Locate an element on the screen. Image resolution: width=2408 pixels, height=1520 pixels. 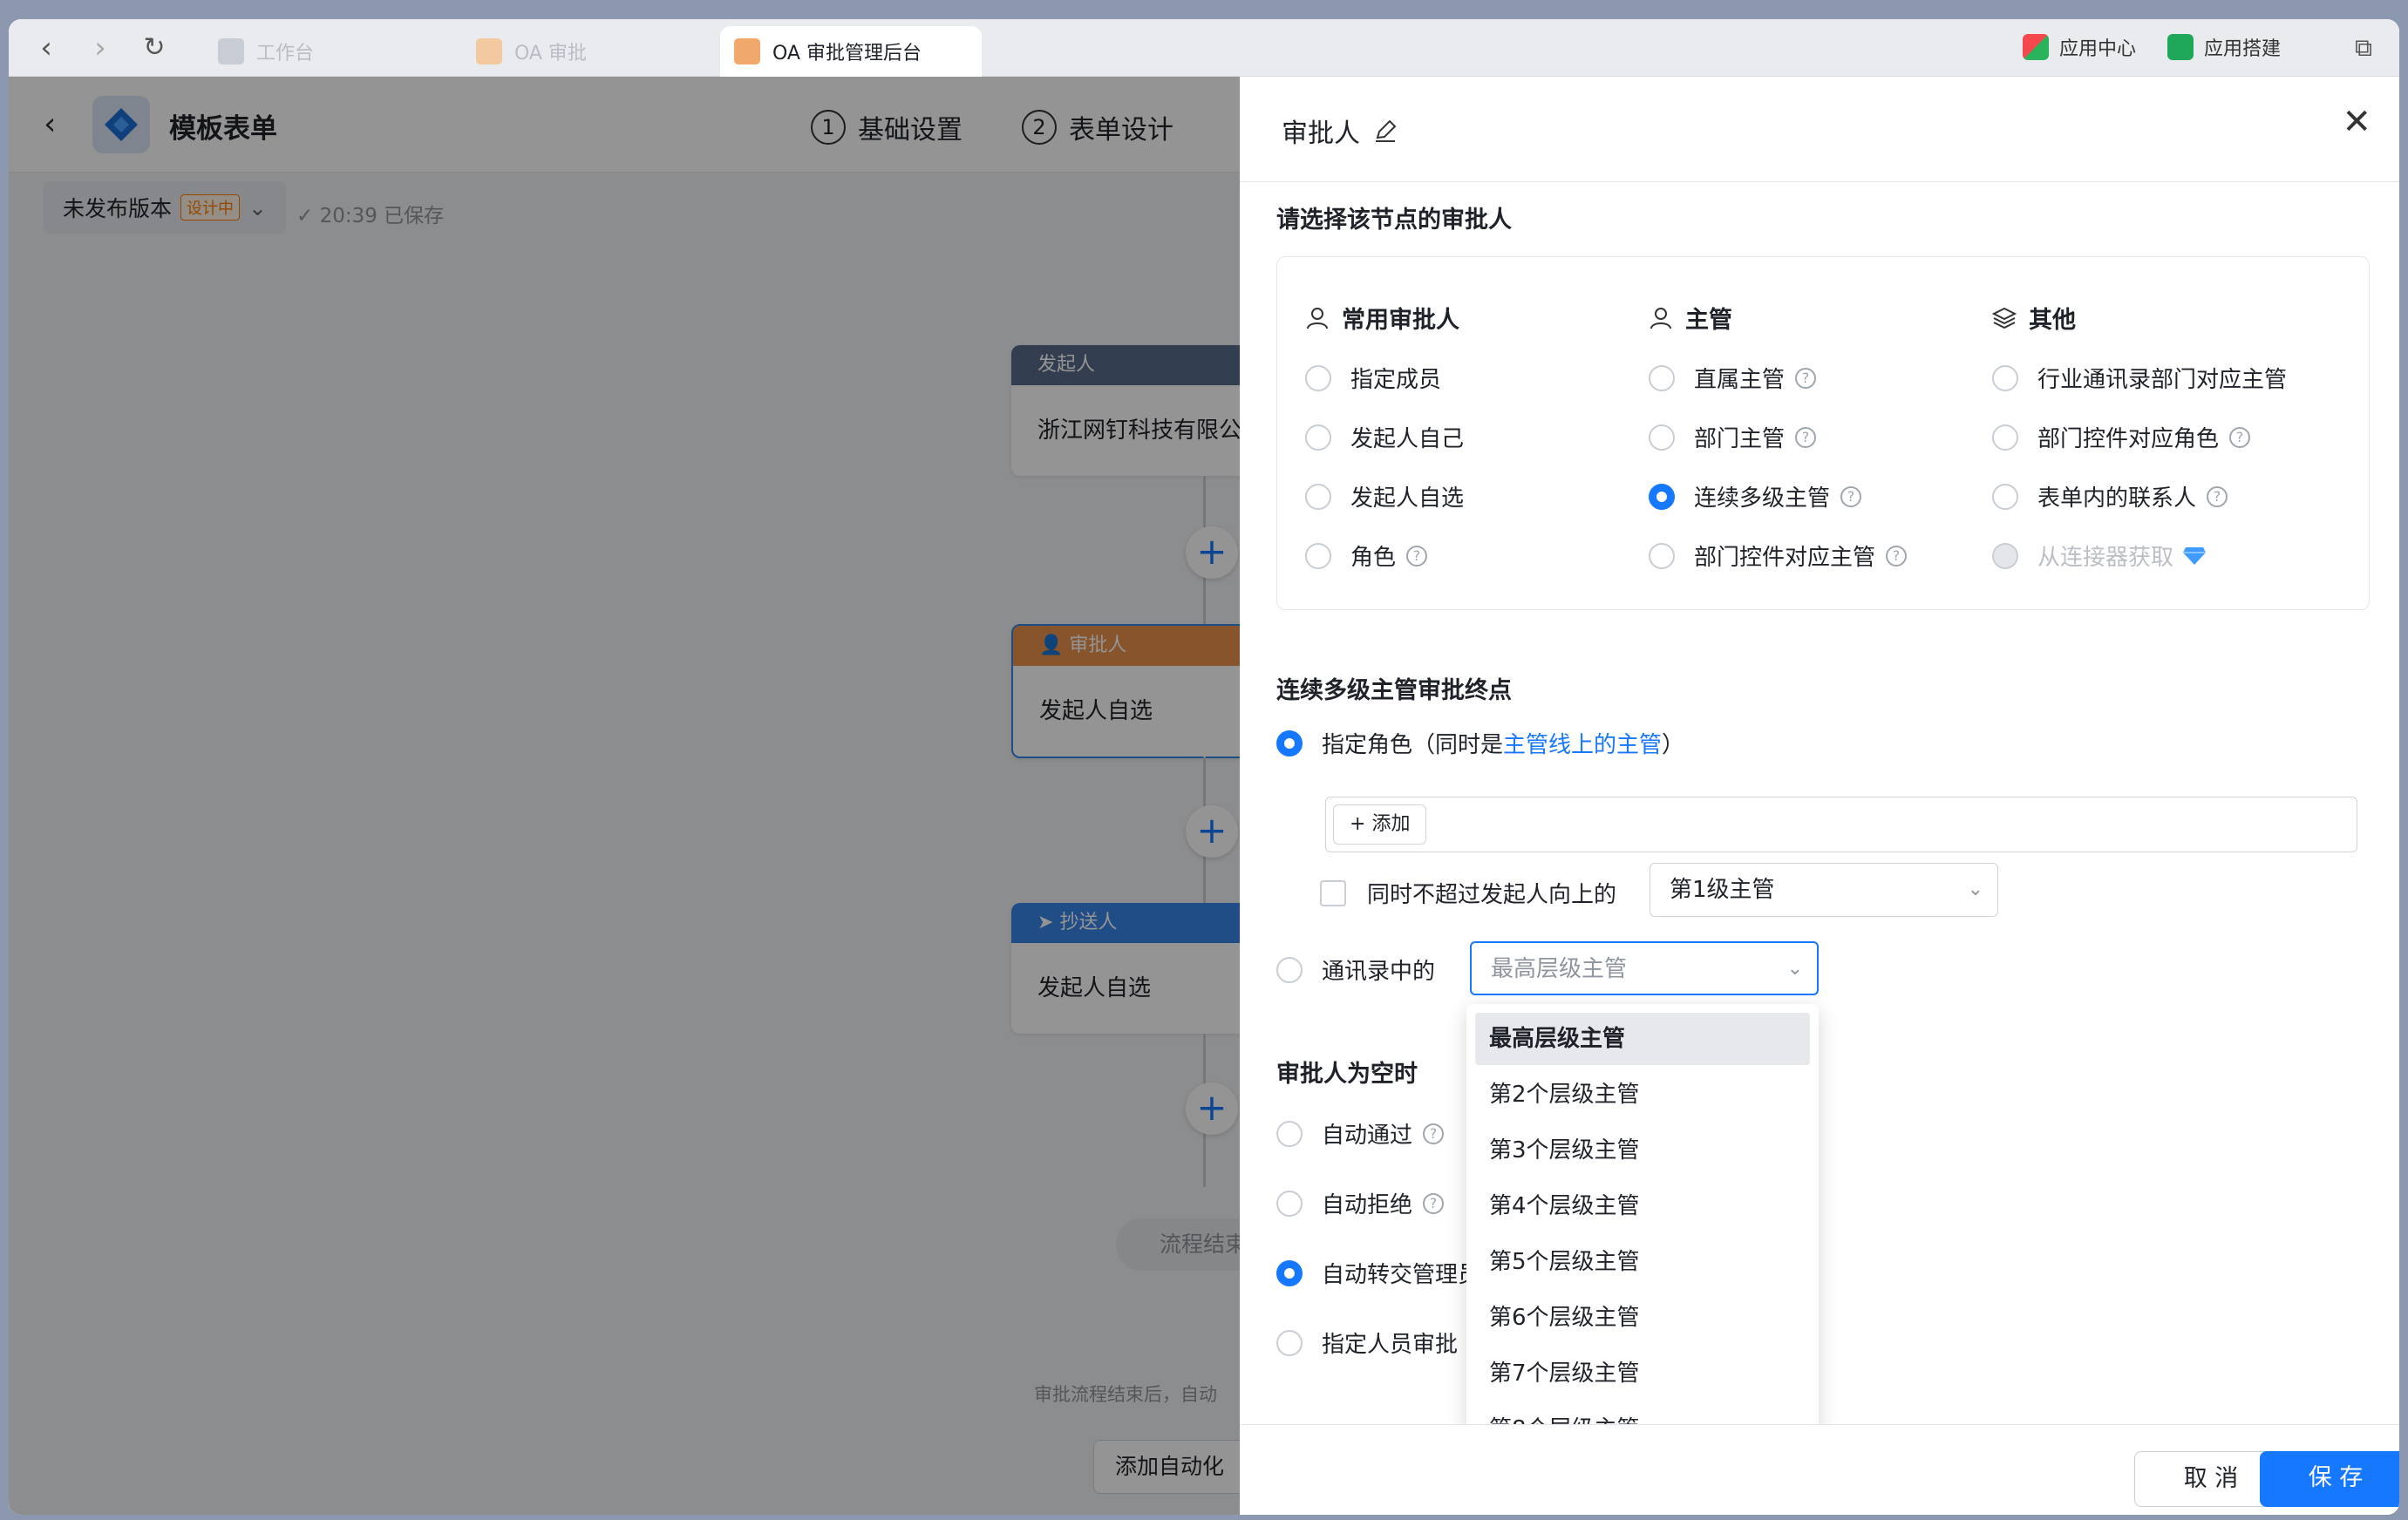
option-direct-supervisor: 直属主管? is located at coordinates (1733, 378).